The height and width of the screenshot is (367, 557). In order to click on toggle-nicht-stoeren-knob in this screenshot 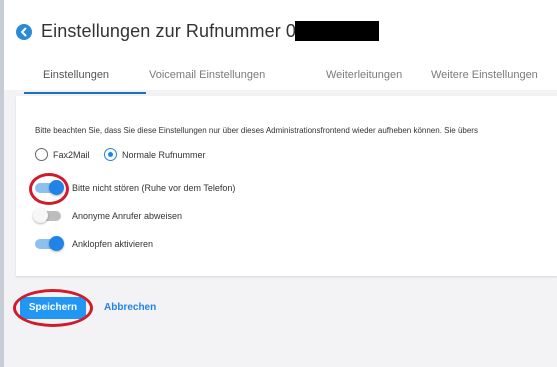, I will do `click(56, 187)`.